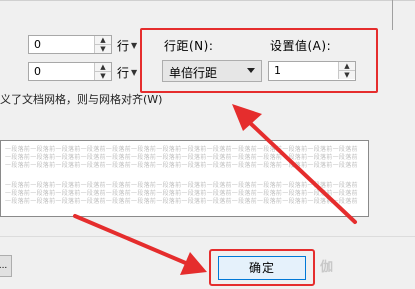  Describe the element at coordinates (140, 244) in the screenshot. I see `arrow-to-ok-button-icon` at that location.